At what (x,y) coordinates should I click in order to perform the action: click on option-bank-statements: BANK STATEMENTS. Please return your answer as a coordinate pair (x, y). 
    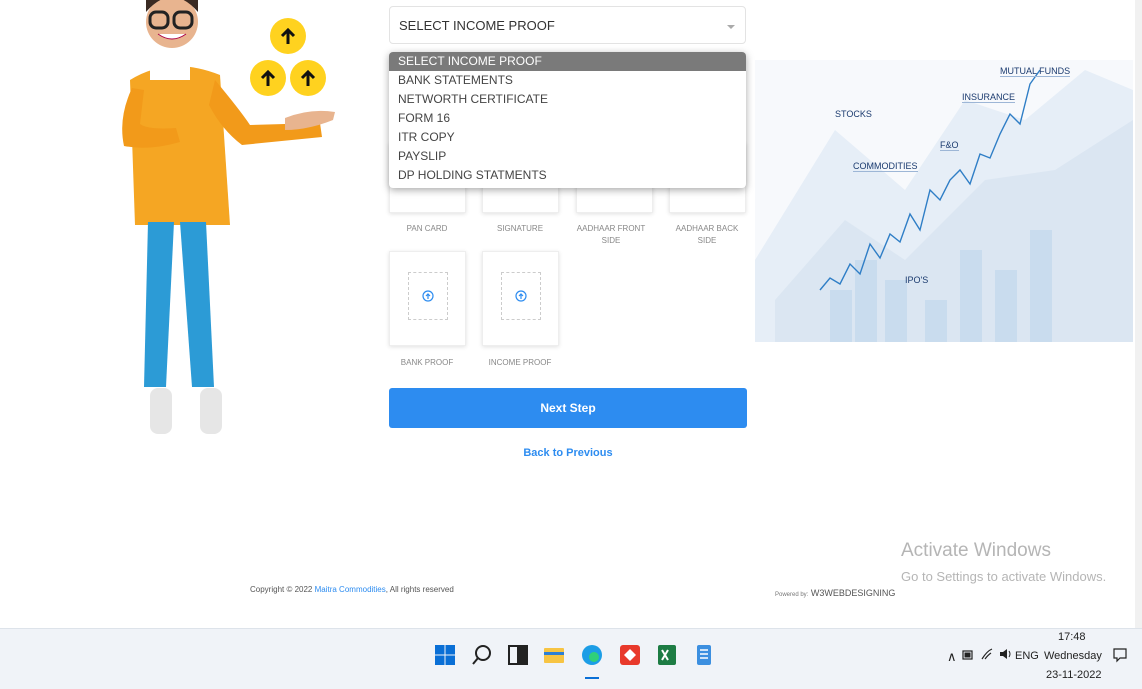
    Looking at the image, I should click on (567, 80).